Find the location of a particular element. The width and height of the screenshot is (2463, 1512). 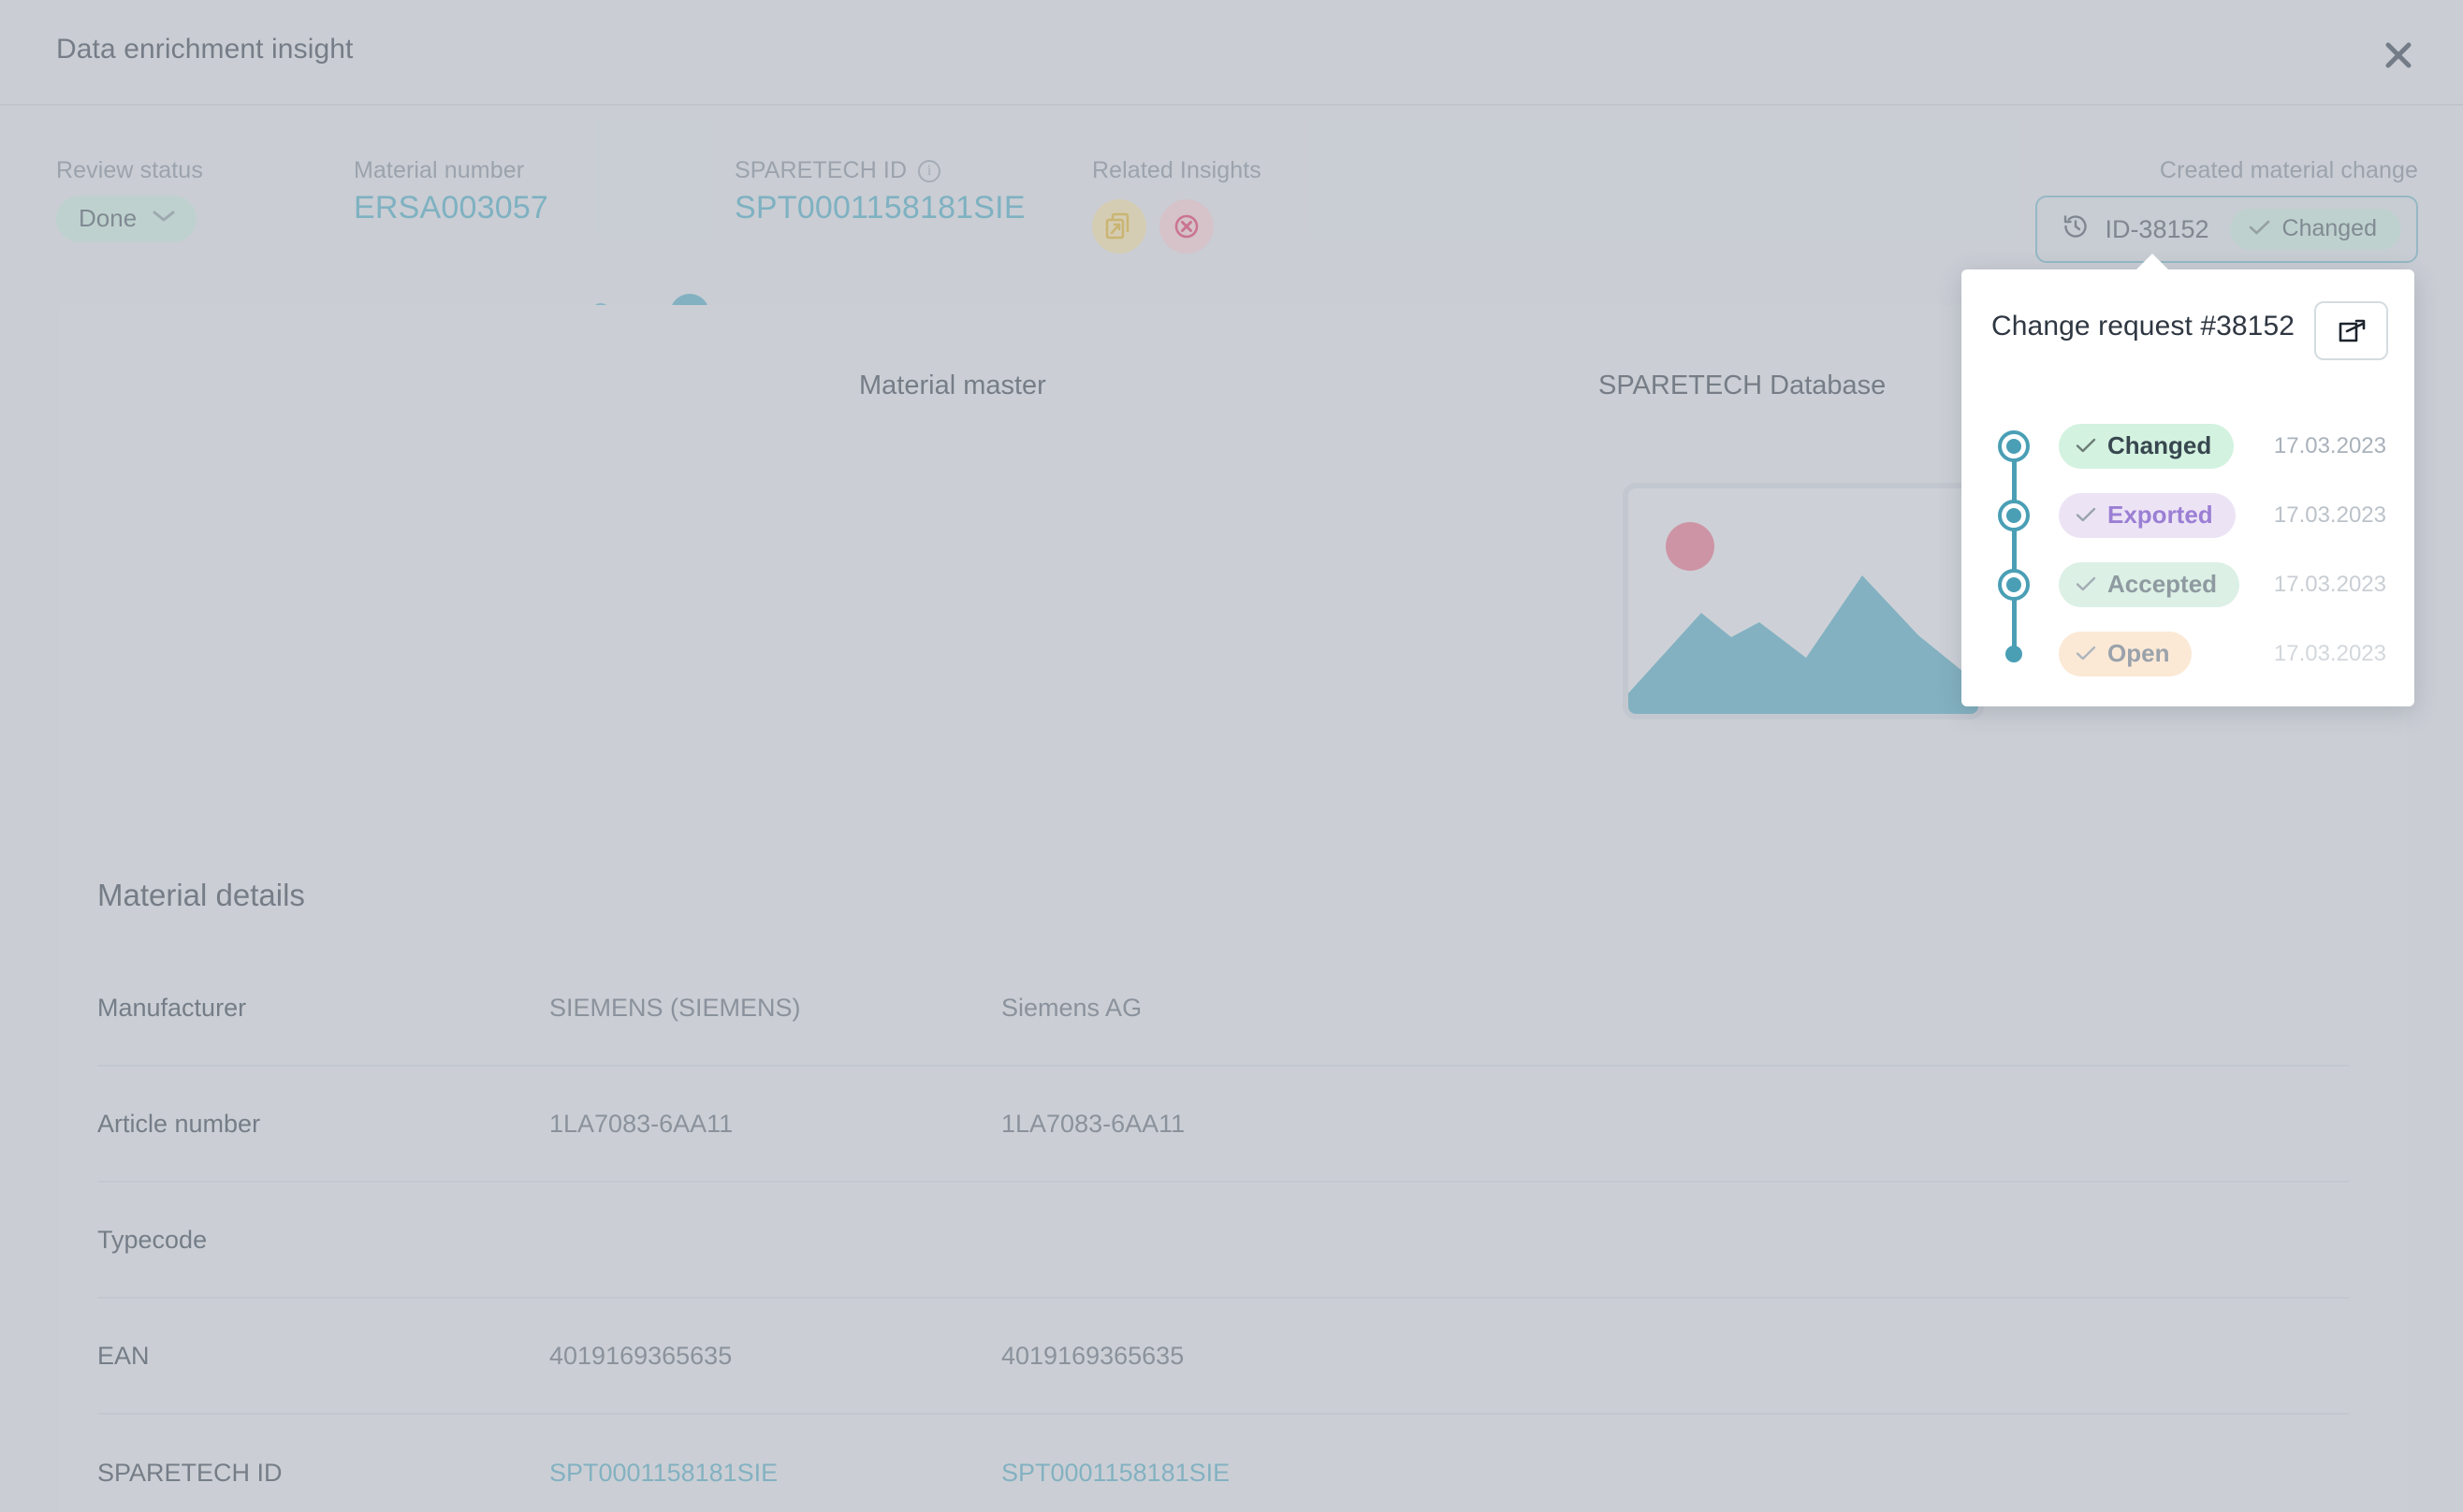

change-request-pill: ID-38152 Changed is located at coordinates (2227, 230).